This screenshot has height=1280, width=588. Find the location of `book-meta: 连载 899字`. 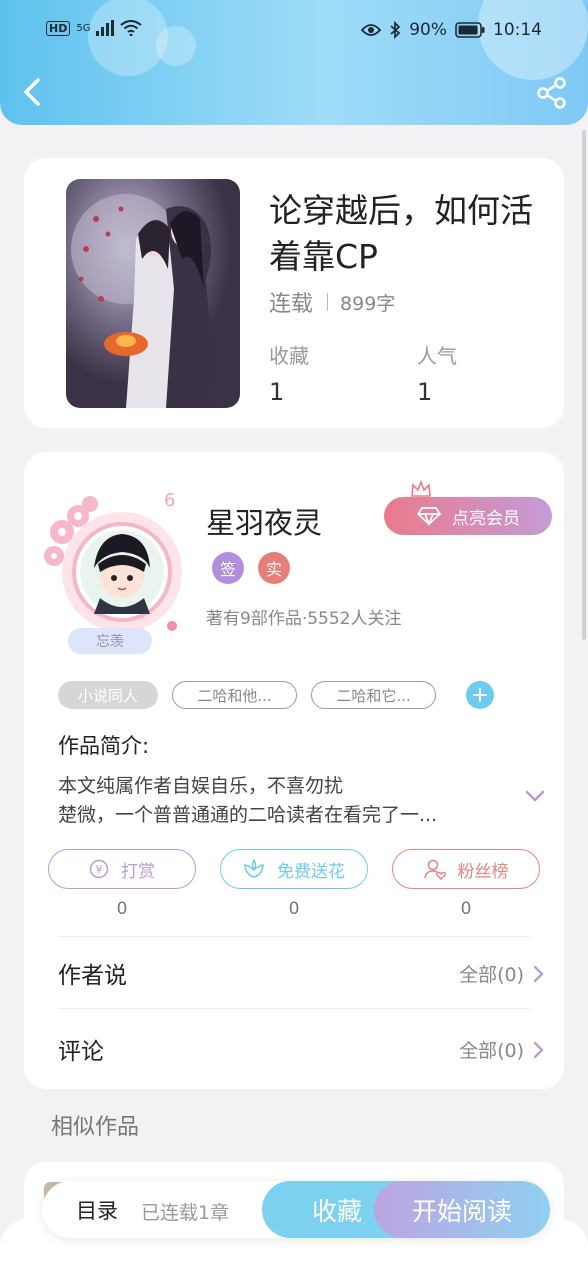

book-meta: 连载 899字 is located at coordinates (332, 302).